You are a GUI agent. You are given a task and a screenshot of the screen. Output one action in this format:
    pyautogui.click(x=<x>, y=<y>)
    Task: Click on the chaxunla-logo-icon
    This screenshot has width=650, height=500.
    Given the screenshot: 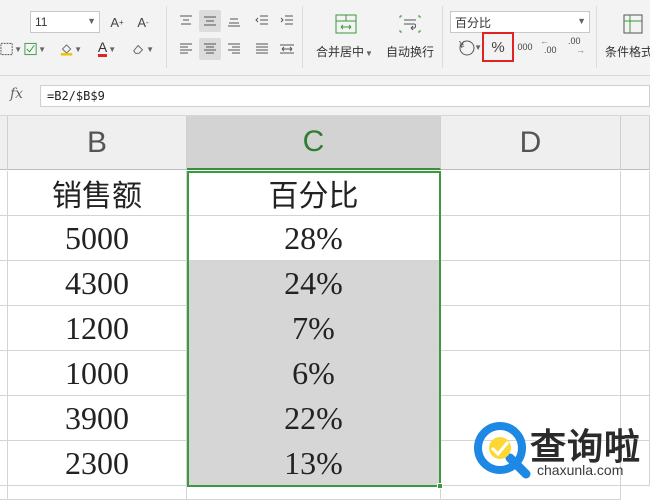 What is the action you would take?
    pyautogui.click(x=502, y=450)
    